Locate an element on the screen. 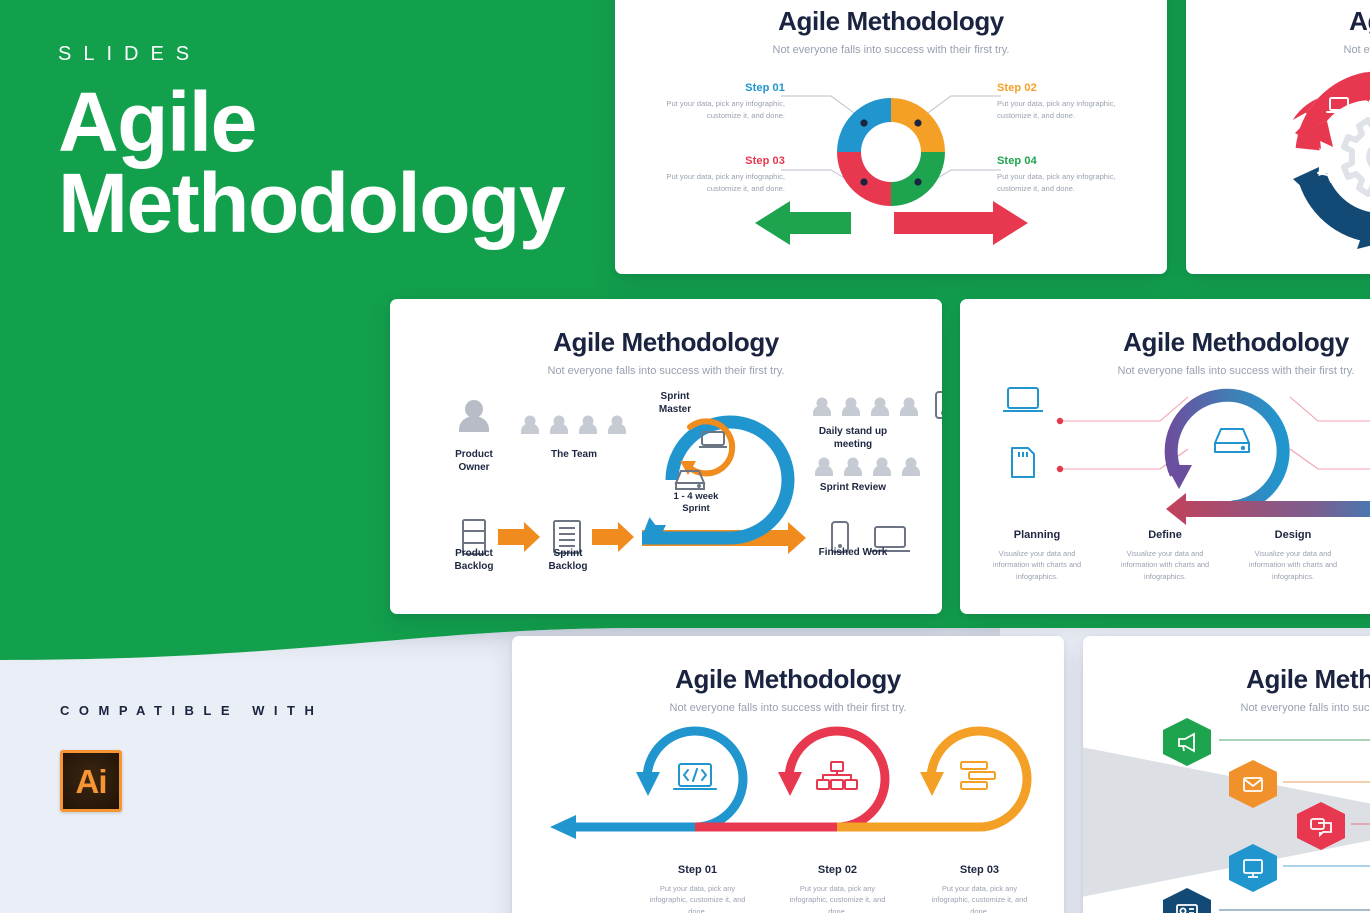 Image resolution: width=1370 pixels, height=913 pixels. loop-blue-arrowhead is located at coordinates (563, 827).